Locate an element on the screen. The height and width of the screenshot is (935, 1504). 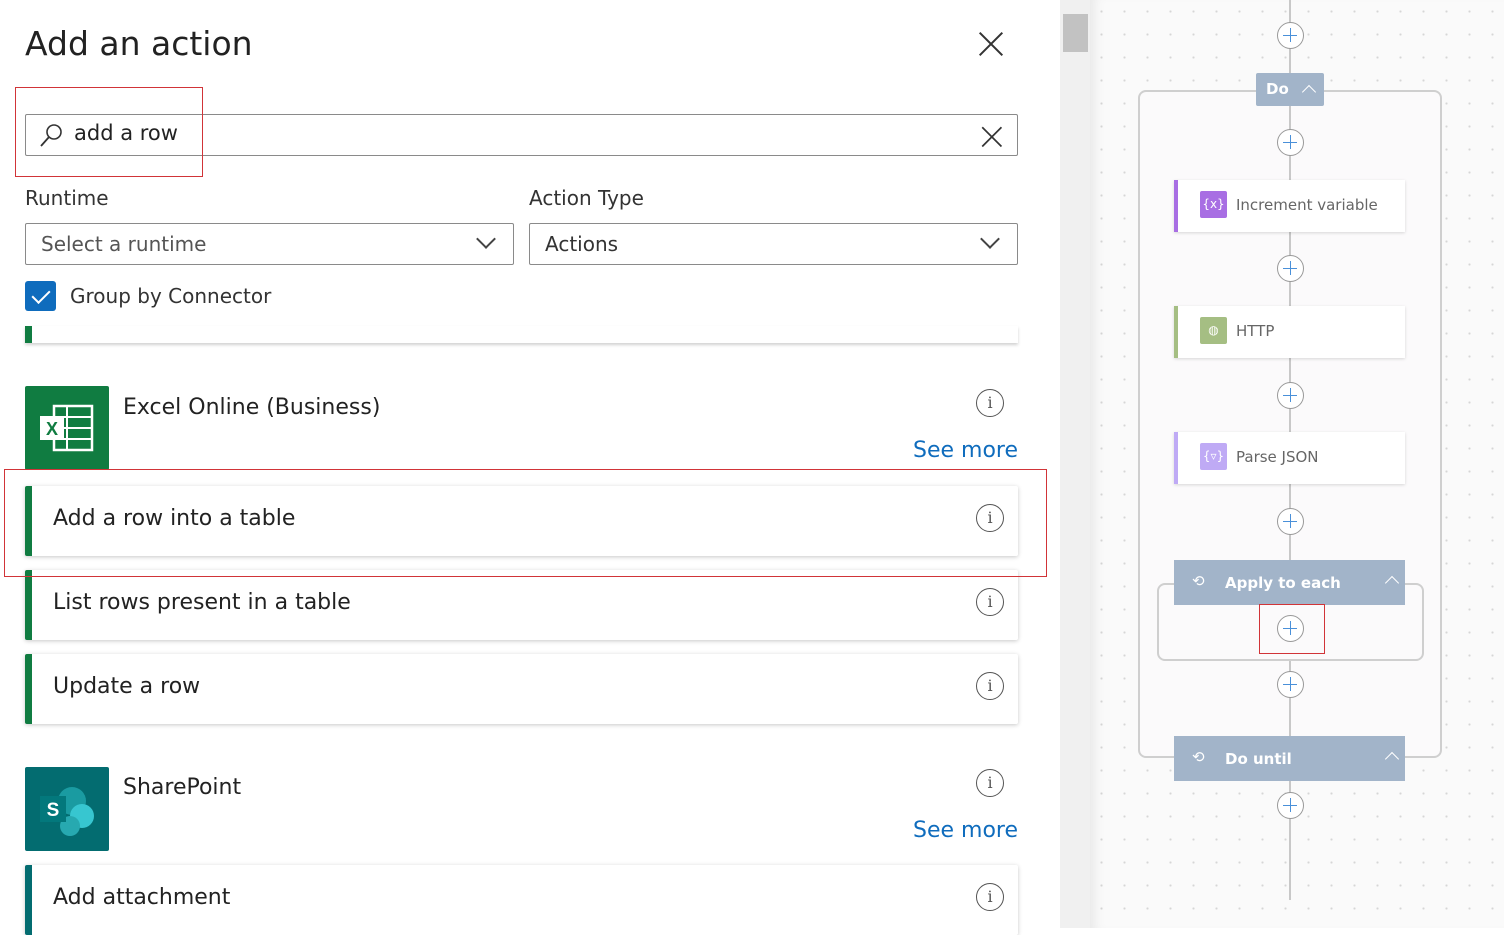
action-label: Update a row is located at coordinates (127, 686).